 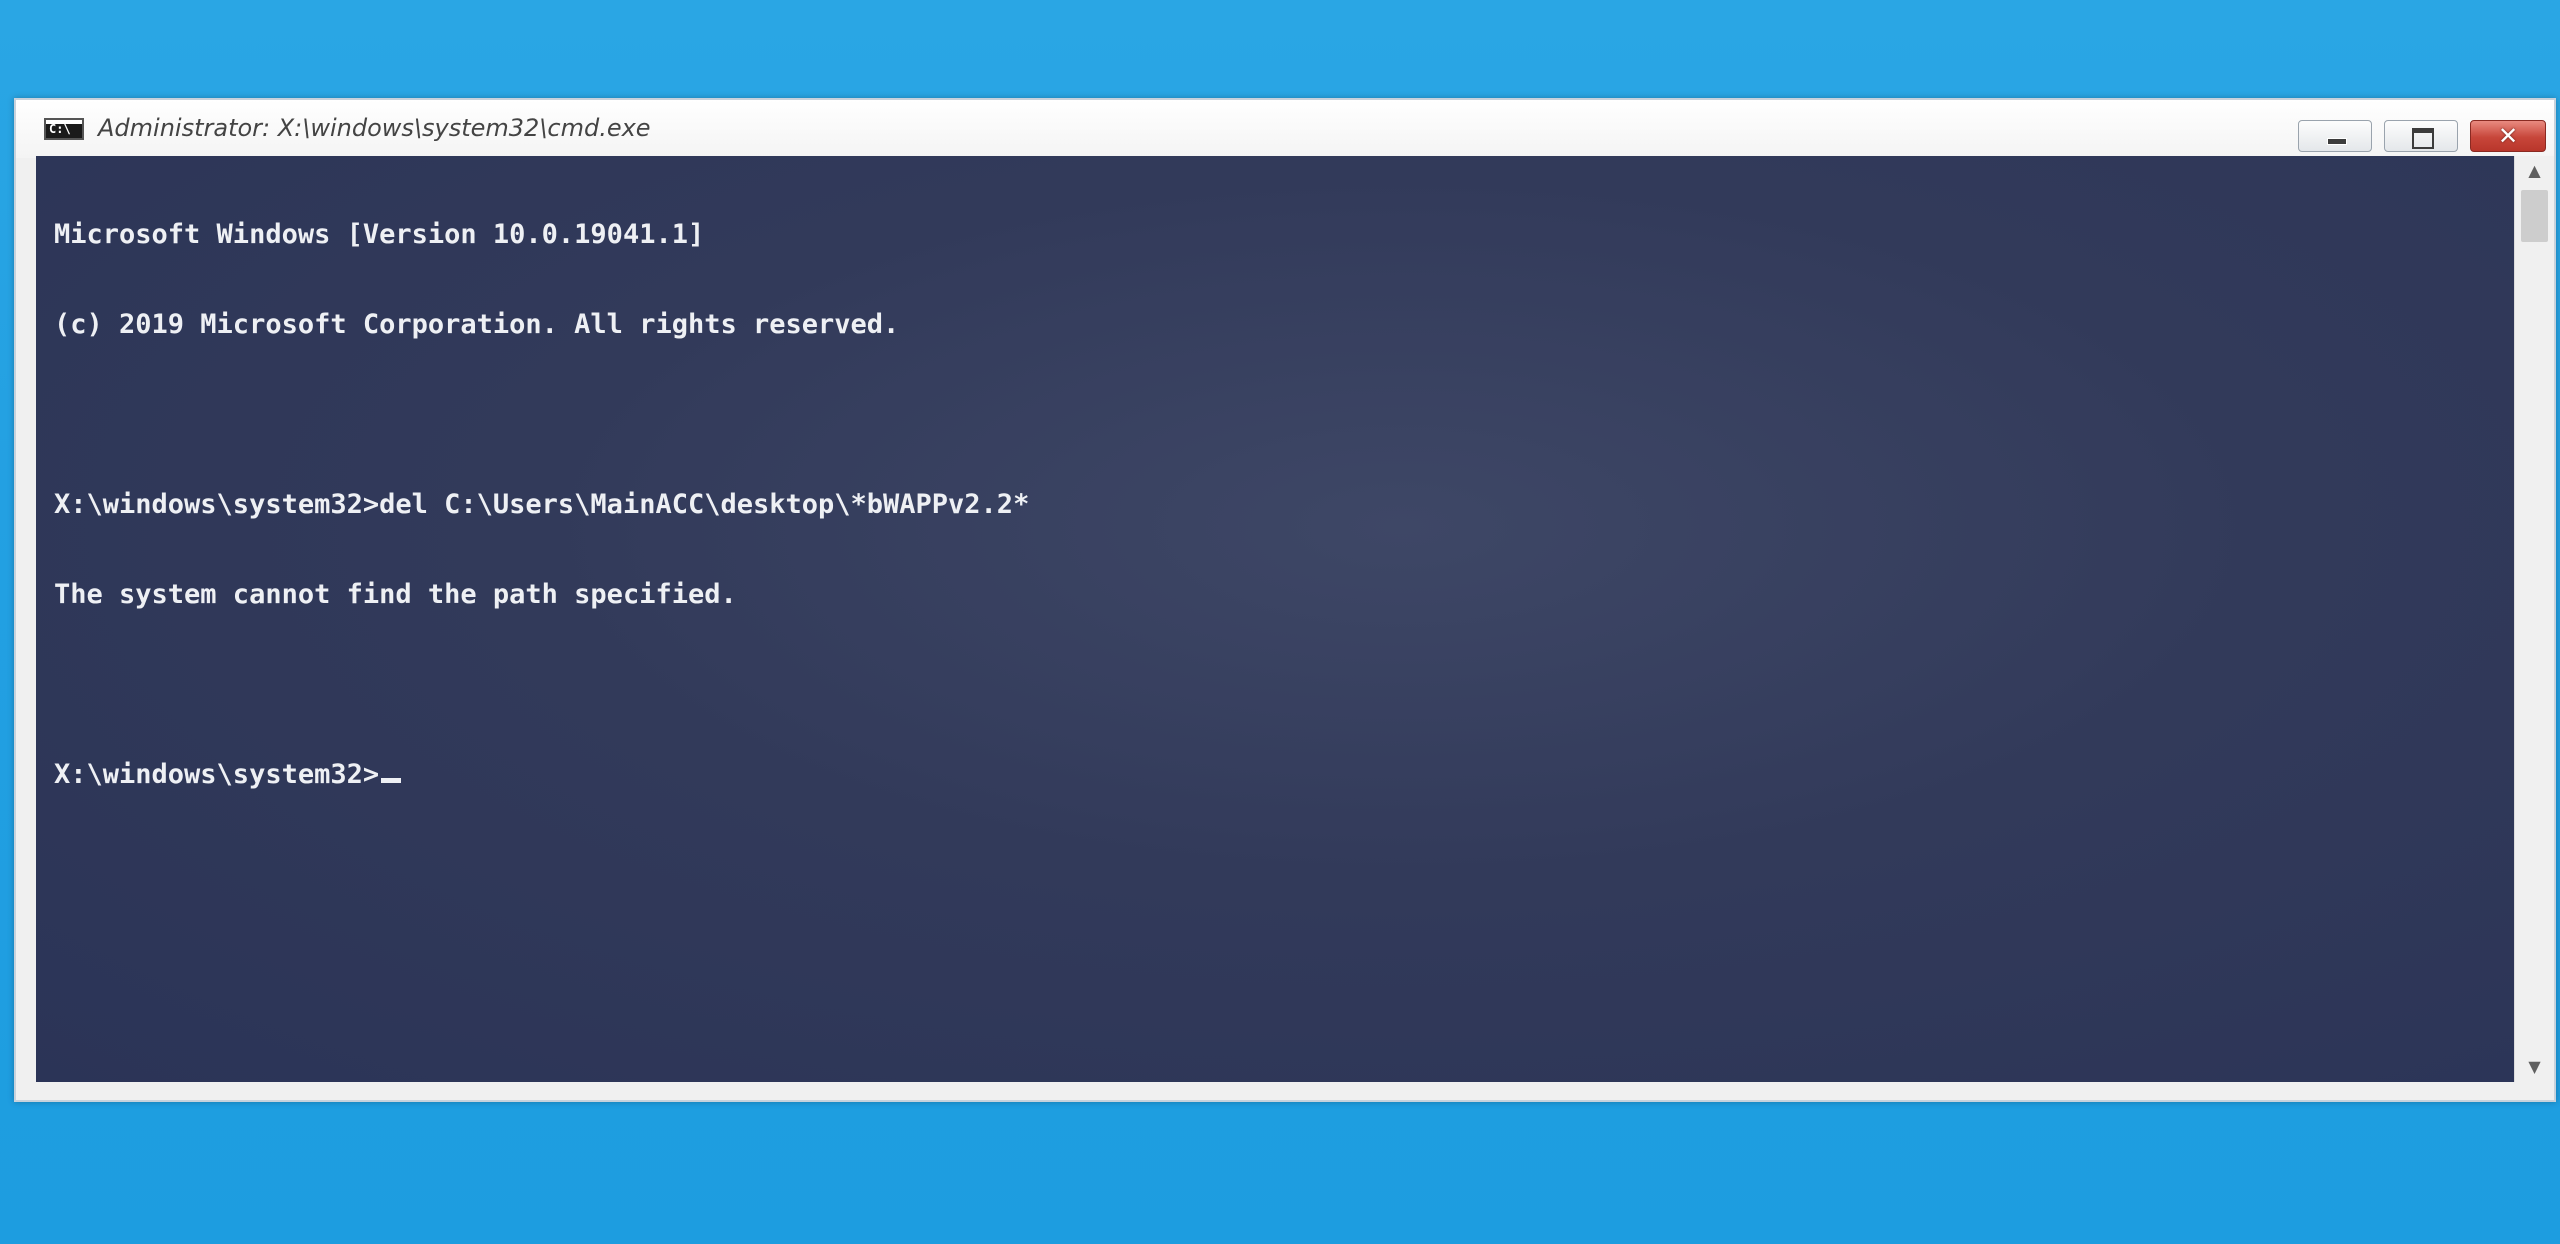 What do you see at coordinates (217, 774) in the screenshot?
I see `console-prompt: X:\windows\system32>` at bounding box center [217, 774].